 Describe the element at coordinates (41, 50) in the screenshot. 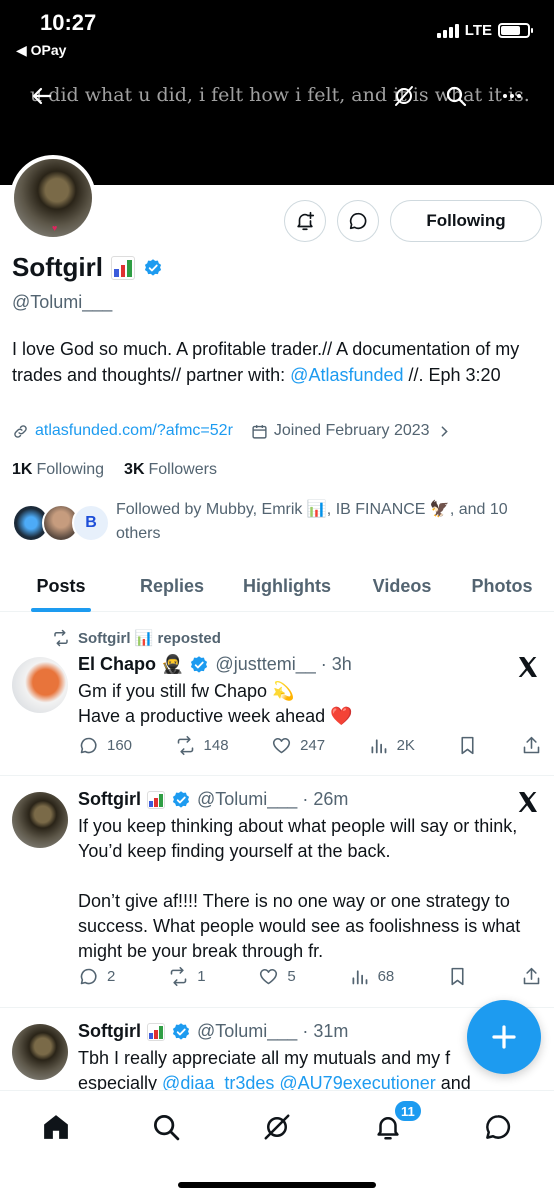

I see `back-to-app-link: ◀ OPay` at that location.